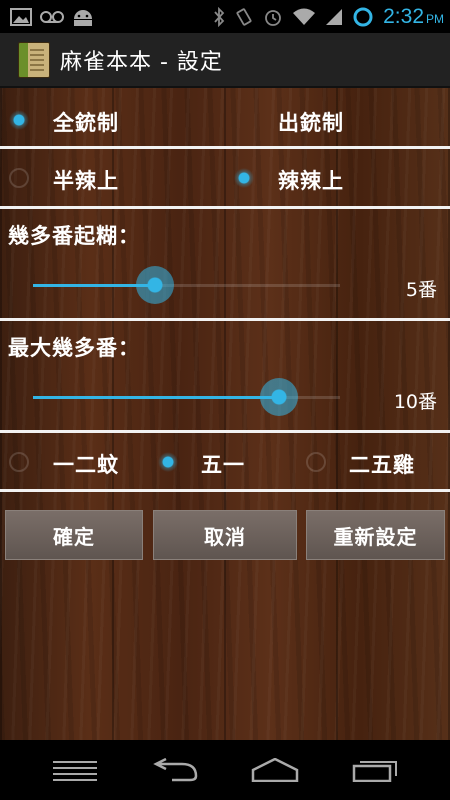  I want to click on payout-option-2-label: 二五雞, so click(382, 464).